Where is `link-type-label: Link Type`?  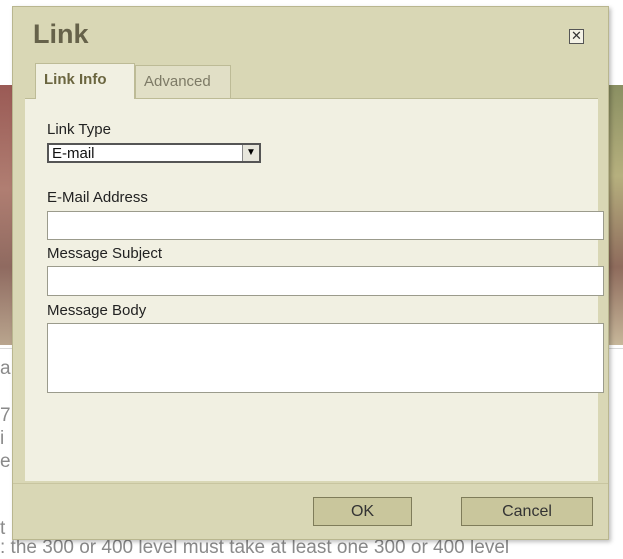
link-type-label: Link Type is located at coordinates (79, 129).